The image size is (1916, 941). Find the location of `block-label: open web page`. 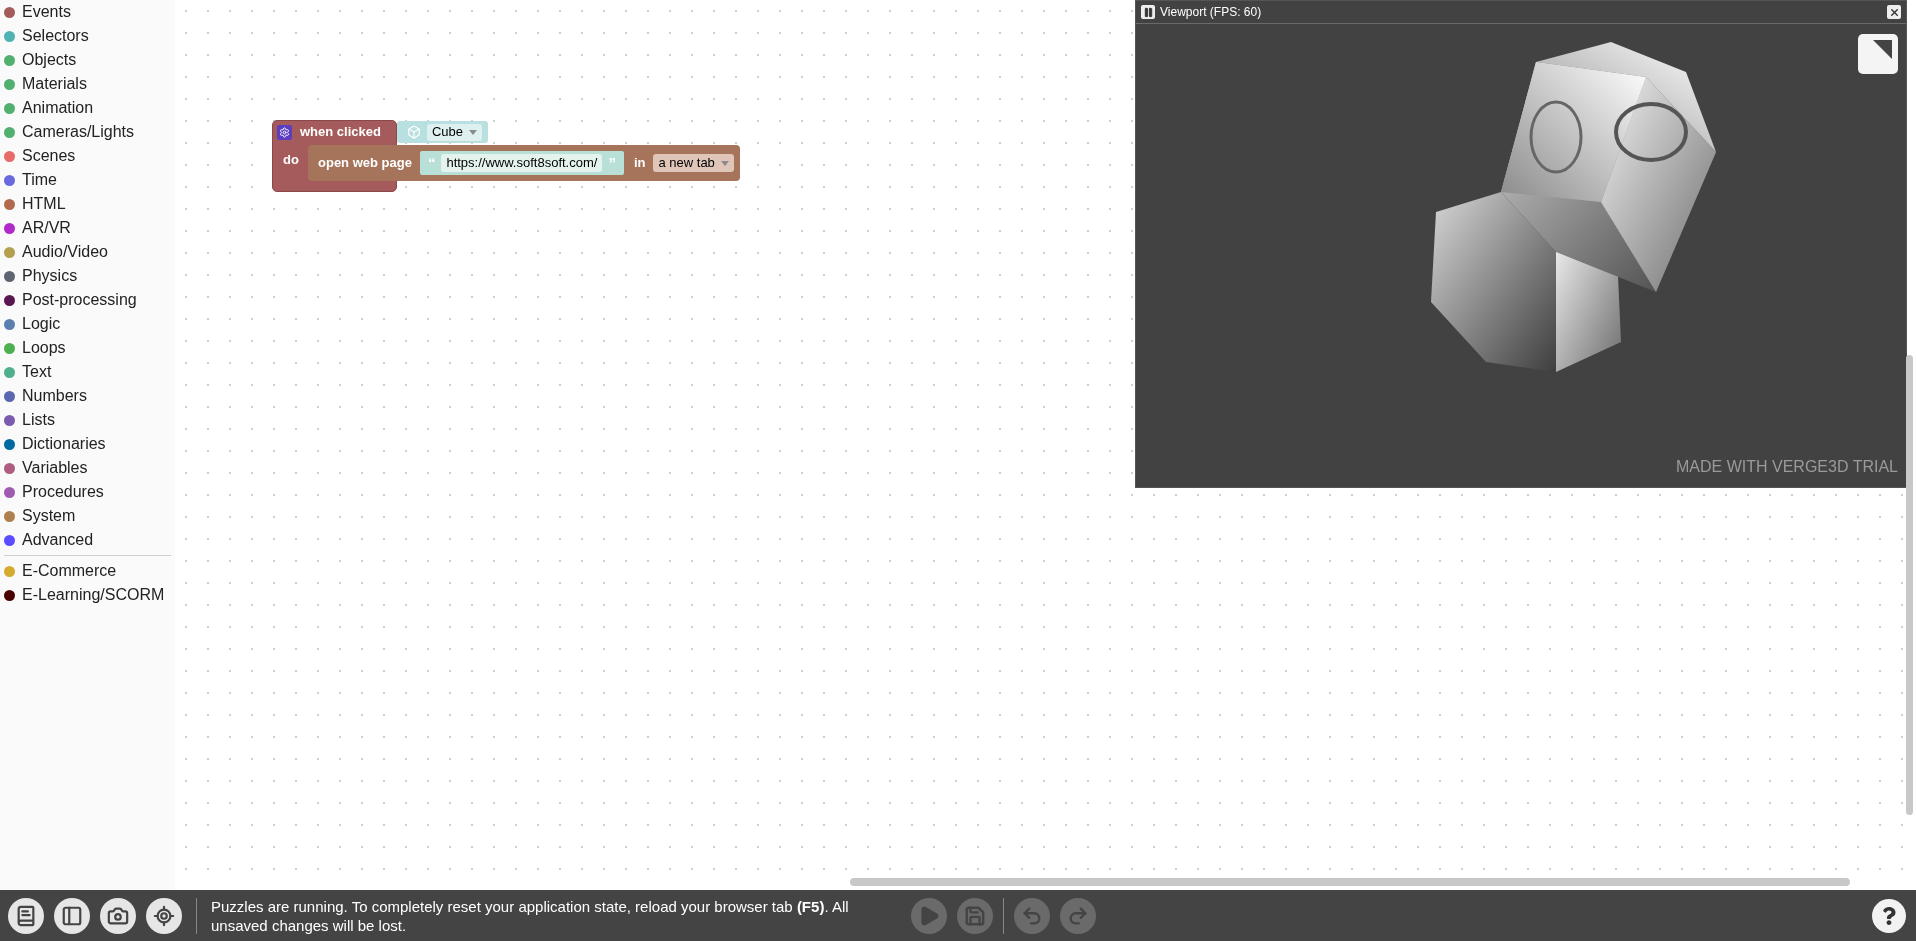

block-label: open web page is located at coordinates (365, 163).